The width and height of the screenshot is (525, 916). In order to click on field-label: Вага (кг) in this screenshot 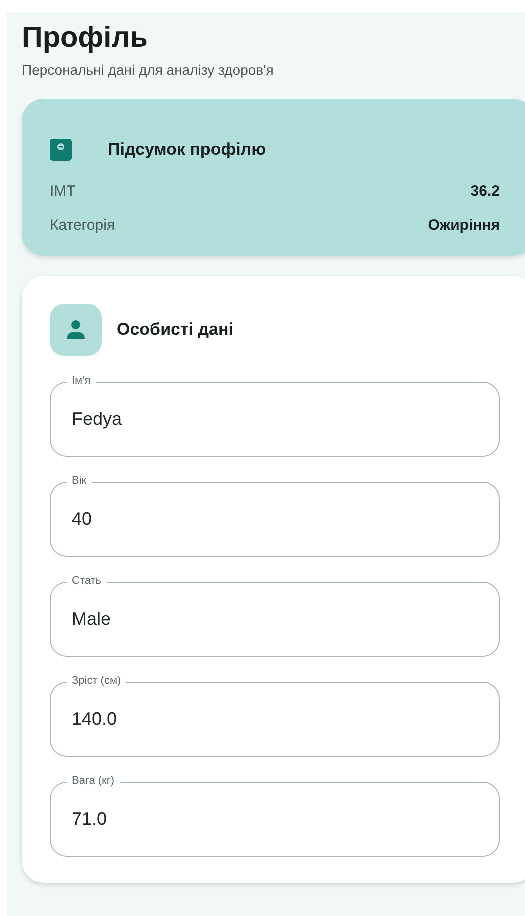, I will do `click(93, 781)`.